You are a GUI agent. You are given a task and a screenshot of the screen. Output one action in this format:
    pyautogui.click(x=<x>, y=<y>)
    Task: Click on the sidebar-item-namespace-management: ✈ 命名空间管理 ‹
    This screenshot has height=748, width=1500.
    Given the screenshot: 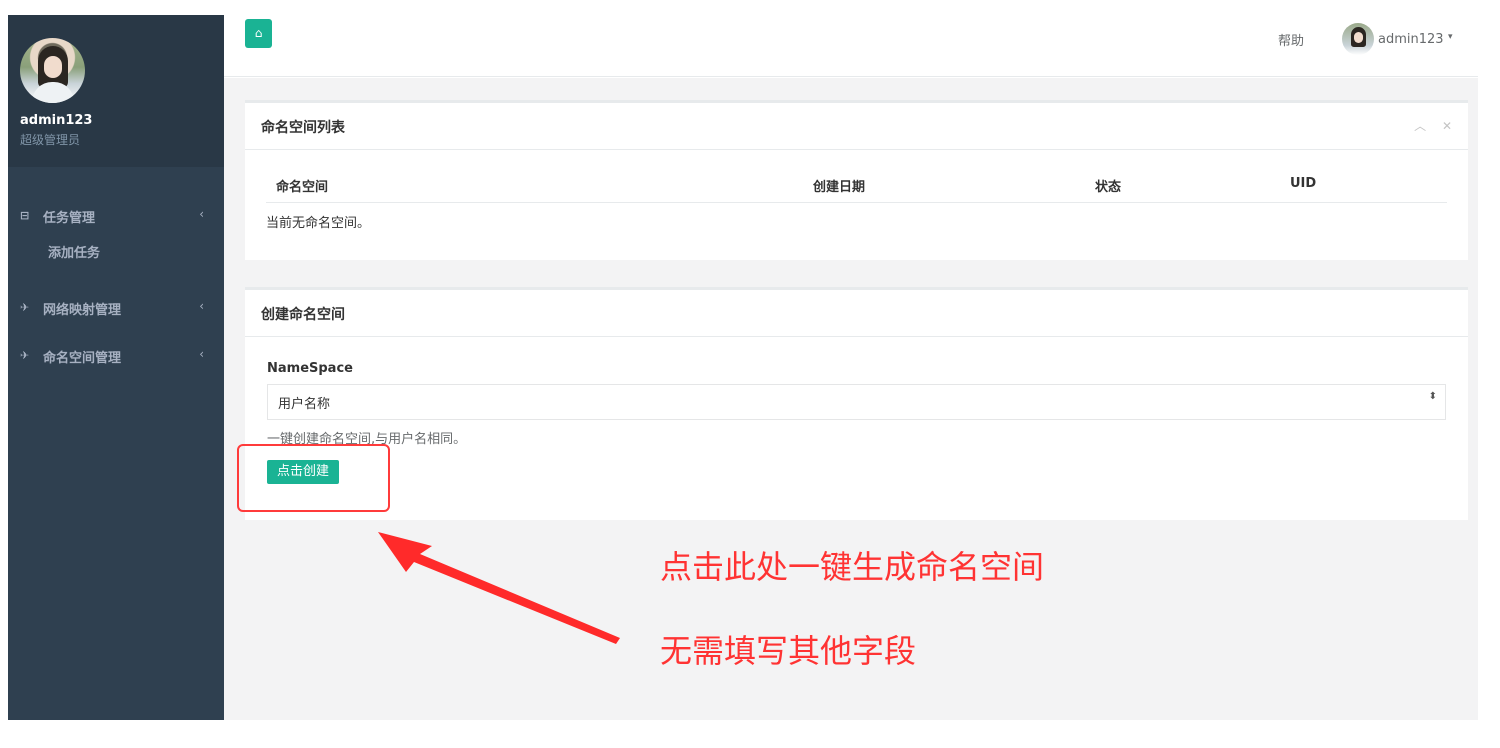 What is the action you would take?
    pyautogui.click(x=116, y=356)
    